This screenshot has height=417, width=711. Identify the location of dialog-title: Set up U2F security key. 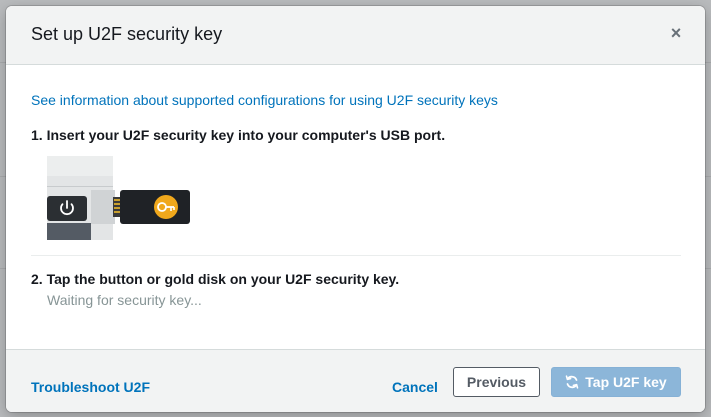
(127, 34).